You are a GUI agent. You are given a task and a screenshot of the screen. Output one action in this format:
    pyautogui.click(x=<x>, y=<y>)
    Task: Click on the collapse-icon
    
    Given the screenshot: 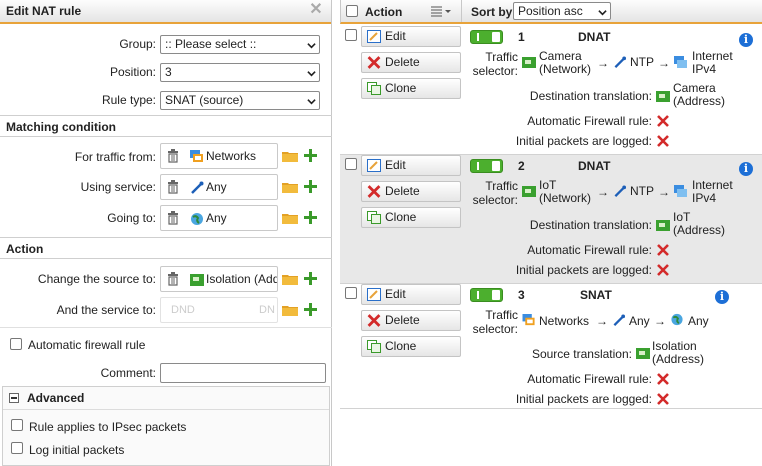 What is the action you would take?
    pyautogui.click(x=14, y=398)
    